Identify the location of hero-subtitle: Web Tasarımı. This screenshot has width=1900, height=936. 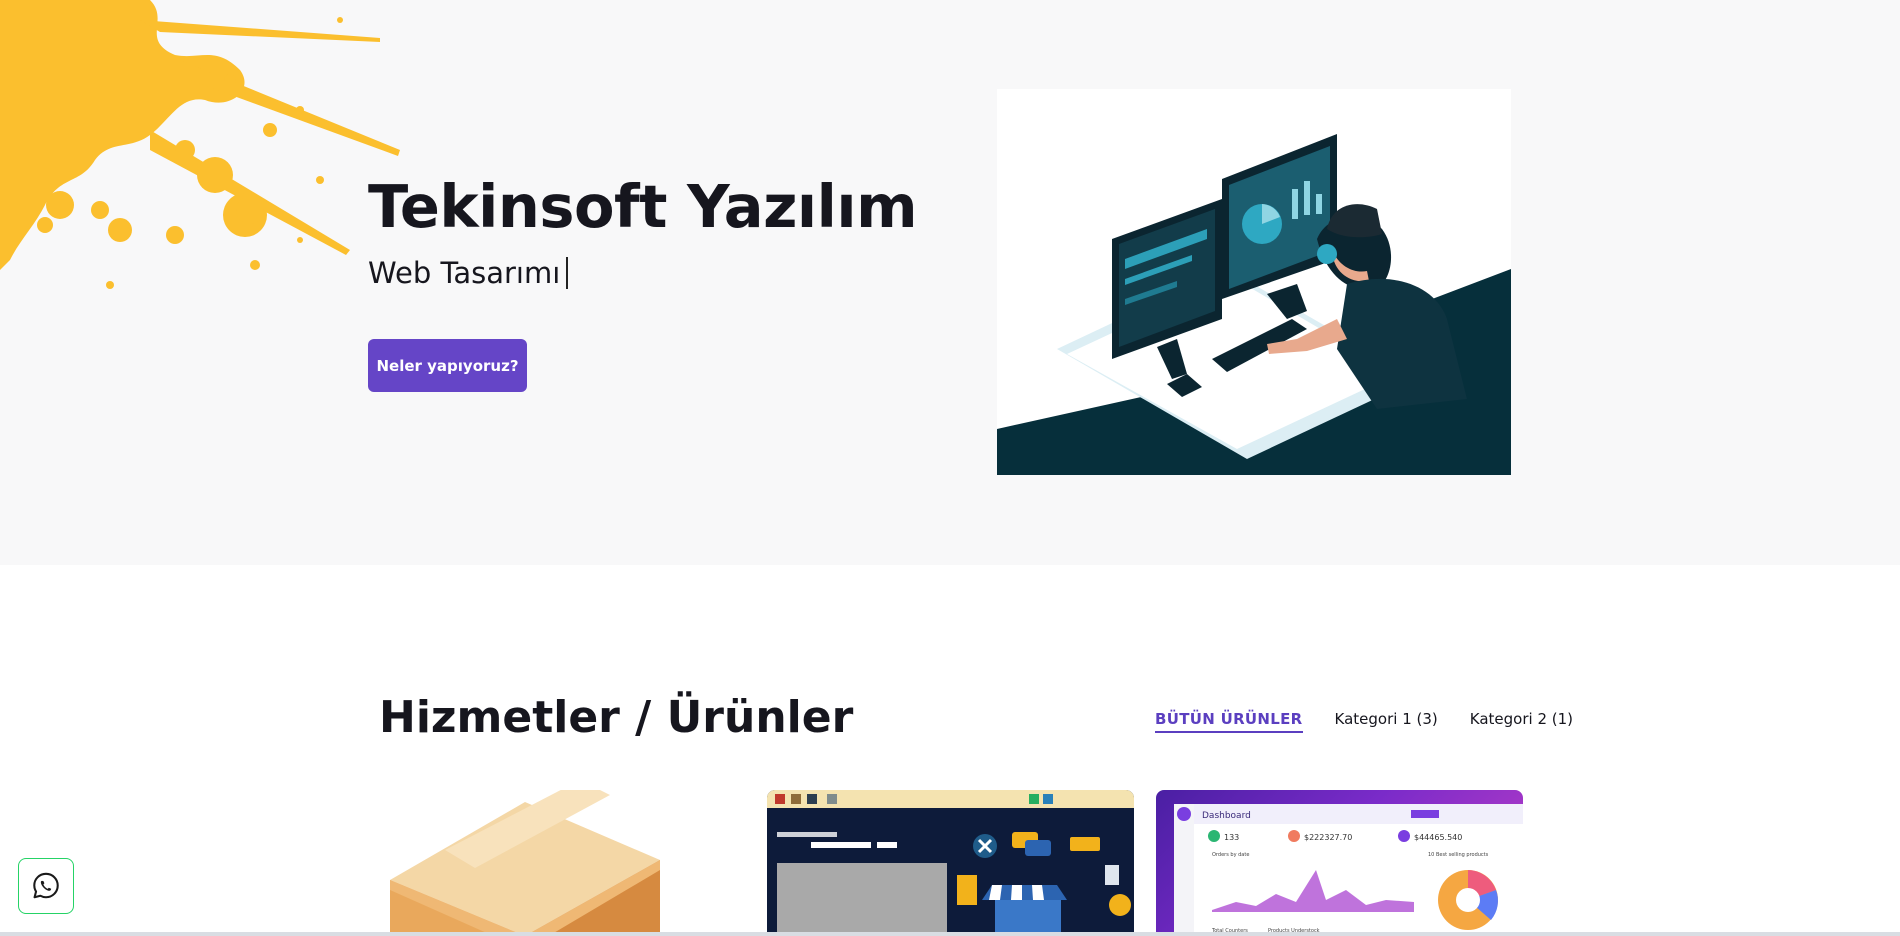
(468, 273).